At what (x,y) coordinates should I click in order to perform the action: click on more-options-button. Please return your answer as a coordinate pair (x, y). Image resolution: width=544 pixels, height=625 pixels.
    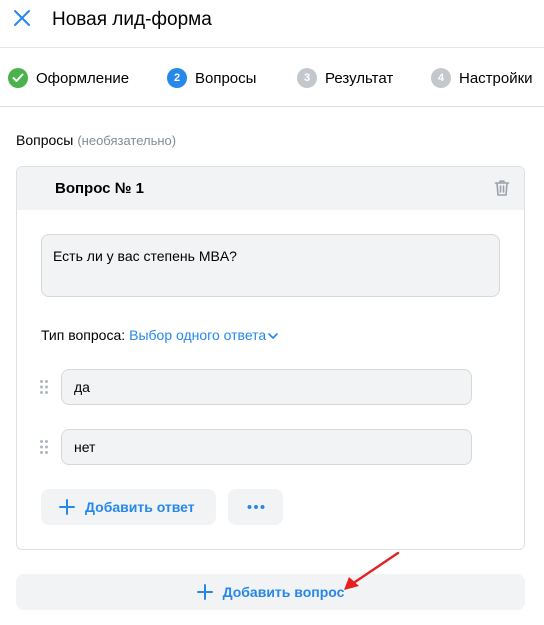
    Looking at the image, I should click on (255, 507).